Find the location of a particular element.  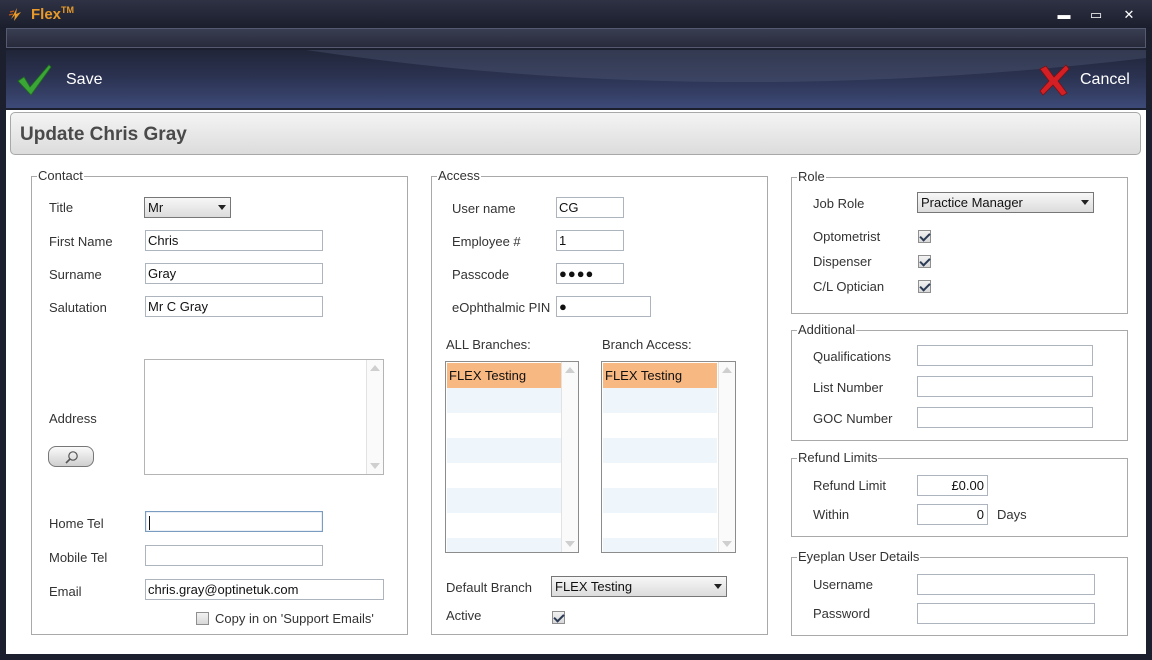

cancel-button: Cancel is located at coordinates (1083, 80).